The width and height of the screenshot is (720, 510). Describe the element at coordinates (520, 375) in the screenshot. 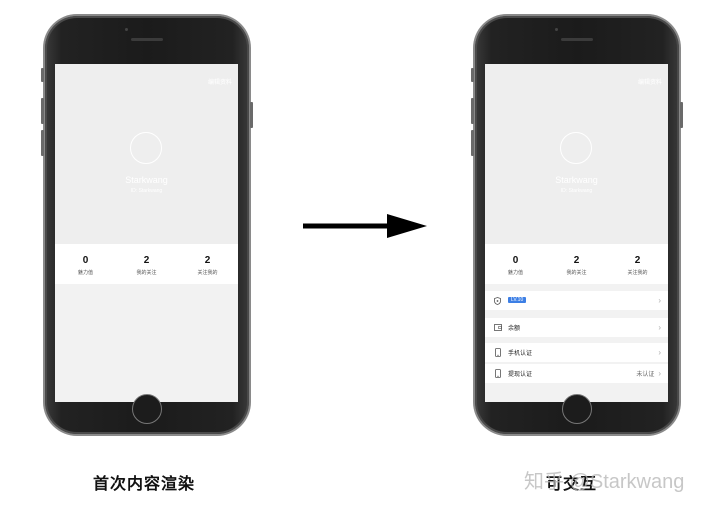

I see `menu-item-label: 提现认证` at that location.